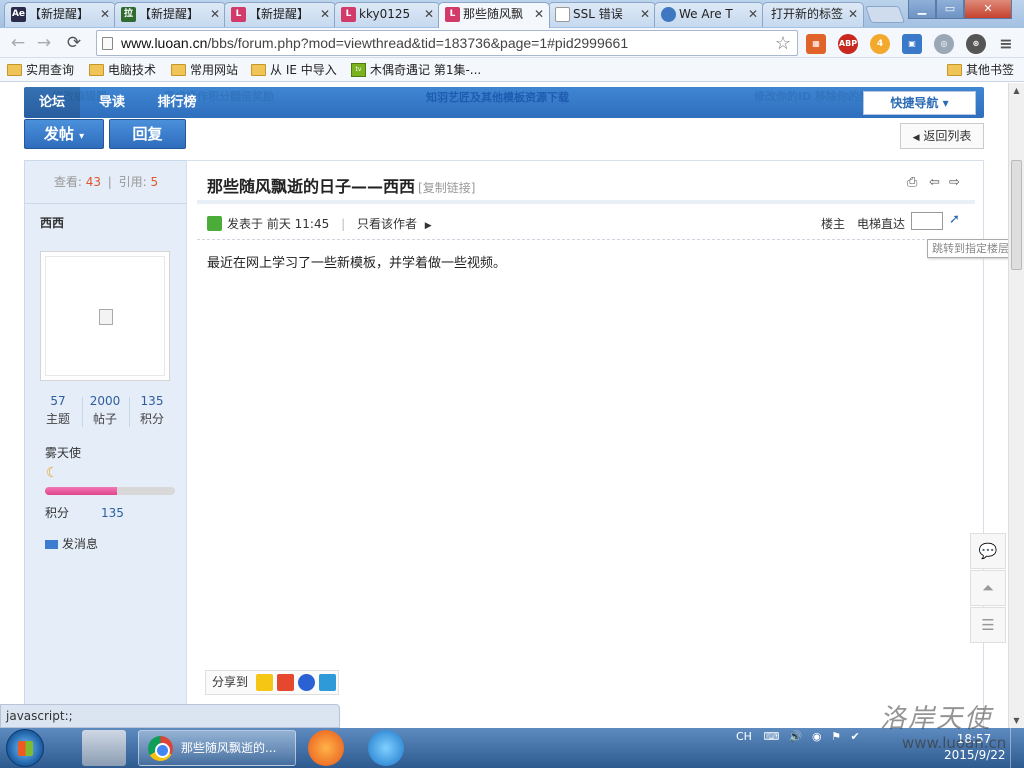  Describe the element at coordinates (327, 682) in the screenshot. I see `tencent-weibo-icon` at that location.